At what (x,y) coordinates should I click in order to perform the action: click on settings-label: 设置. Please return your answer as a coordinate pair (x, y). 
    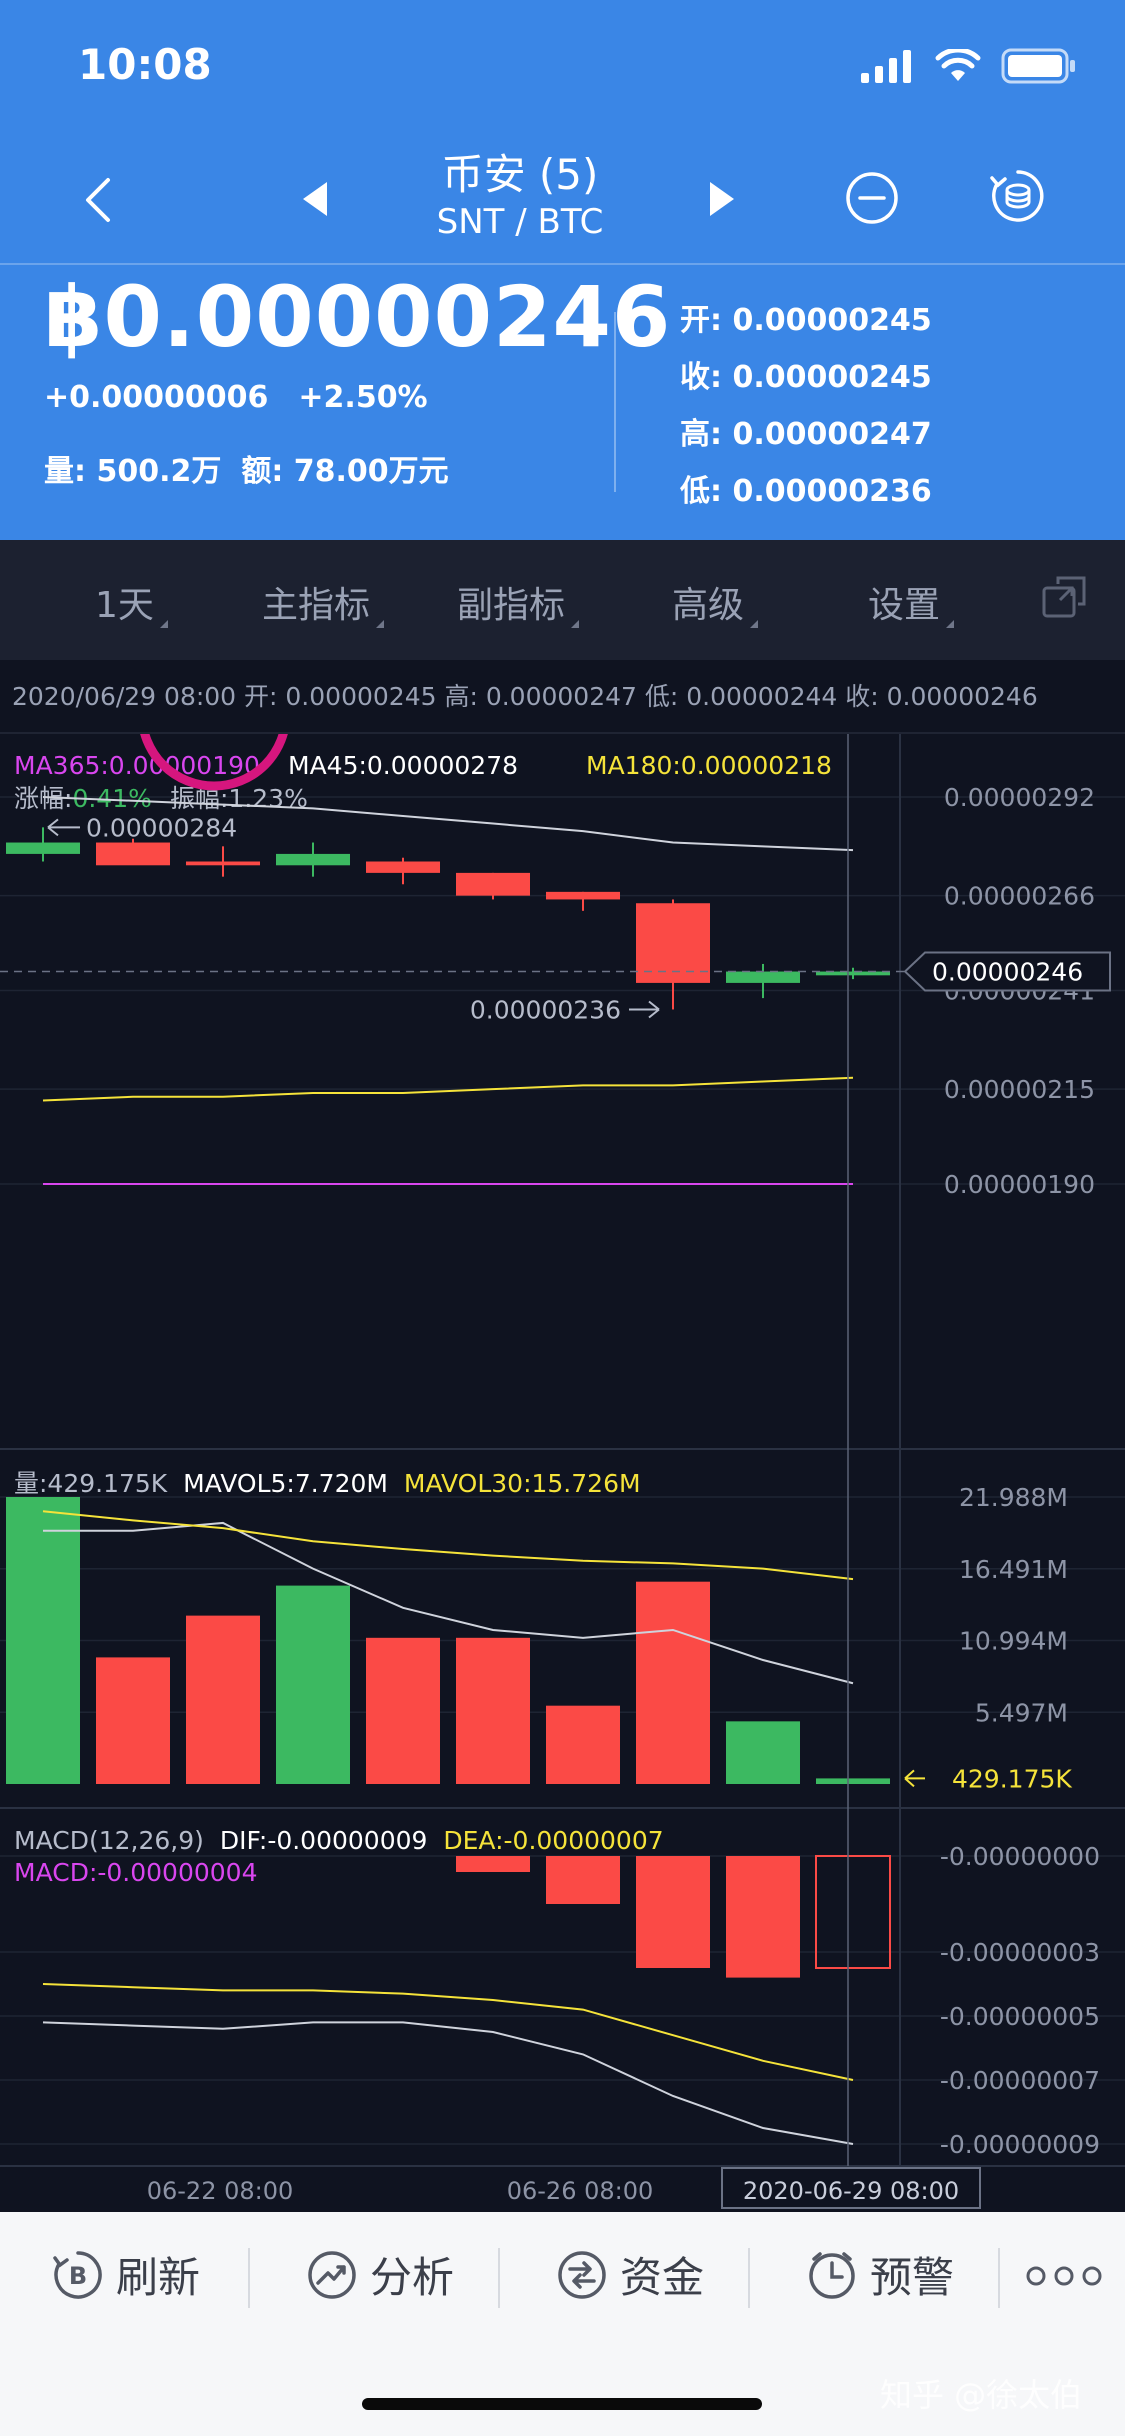
    Looking at the image, I should click on (904, 605).